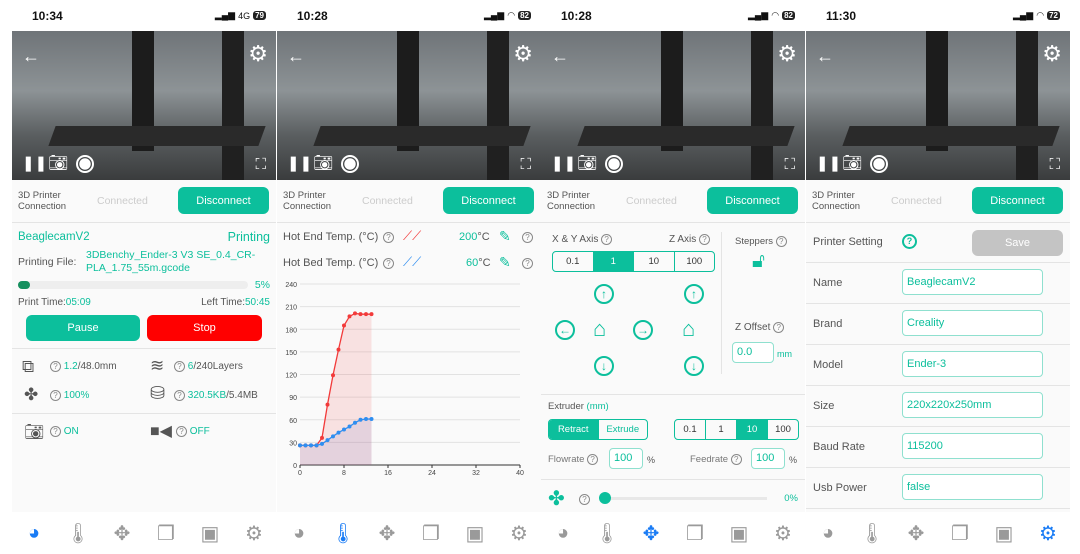 This screenshot has height=554, width=1080. What do you see at coordinates (604, 294) in the screenshot?
I see `y-up-button: ↑` at bounding box center [604, 294].